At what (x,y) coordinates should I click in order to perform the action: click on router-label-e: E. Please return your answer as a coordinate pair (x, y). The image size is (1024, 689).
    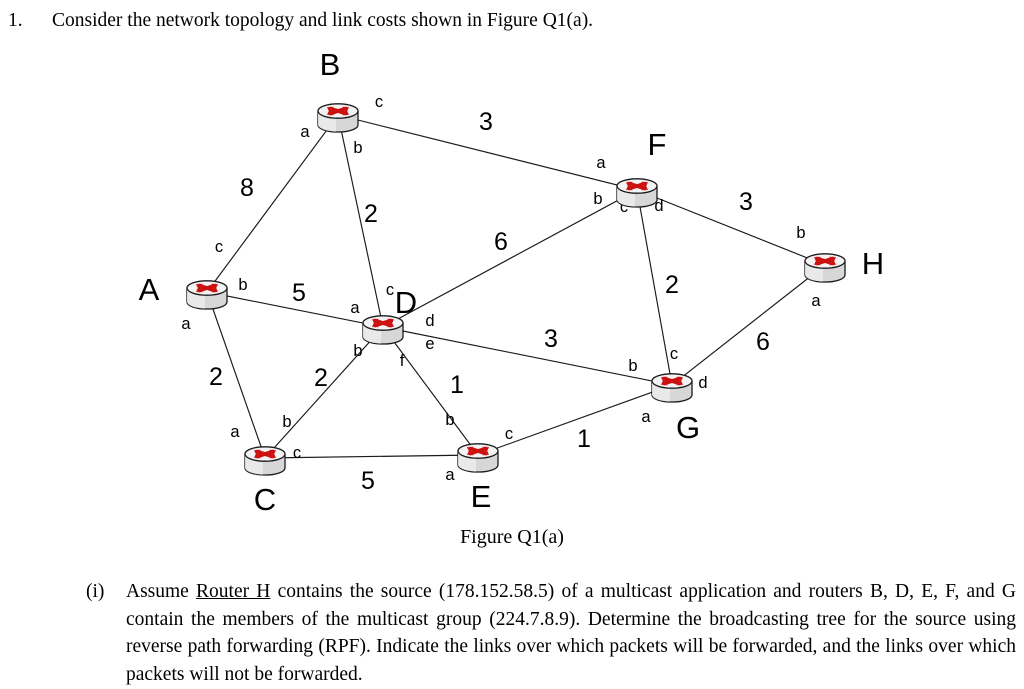
    Looking at the image, I should click on (481, 496).